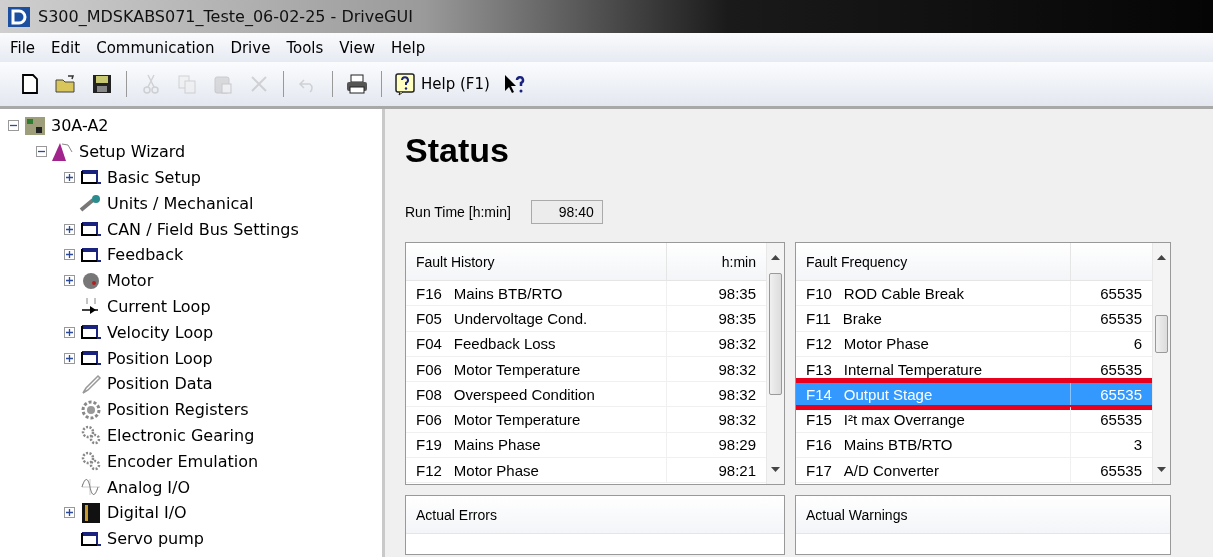  I want to click on menu-item: File, so click(23, 47).